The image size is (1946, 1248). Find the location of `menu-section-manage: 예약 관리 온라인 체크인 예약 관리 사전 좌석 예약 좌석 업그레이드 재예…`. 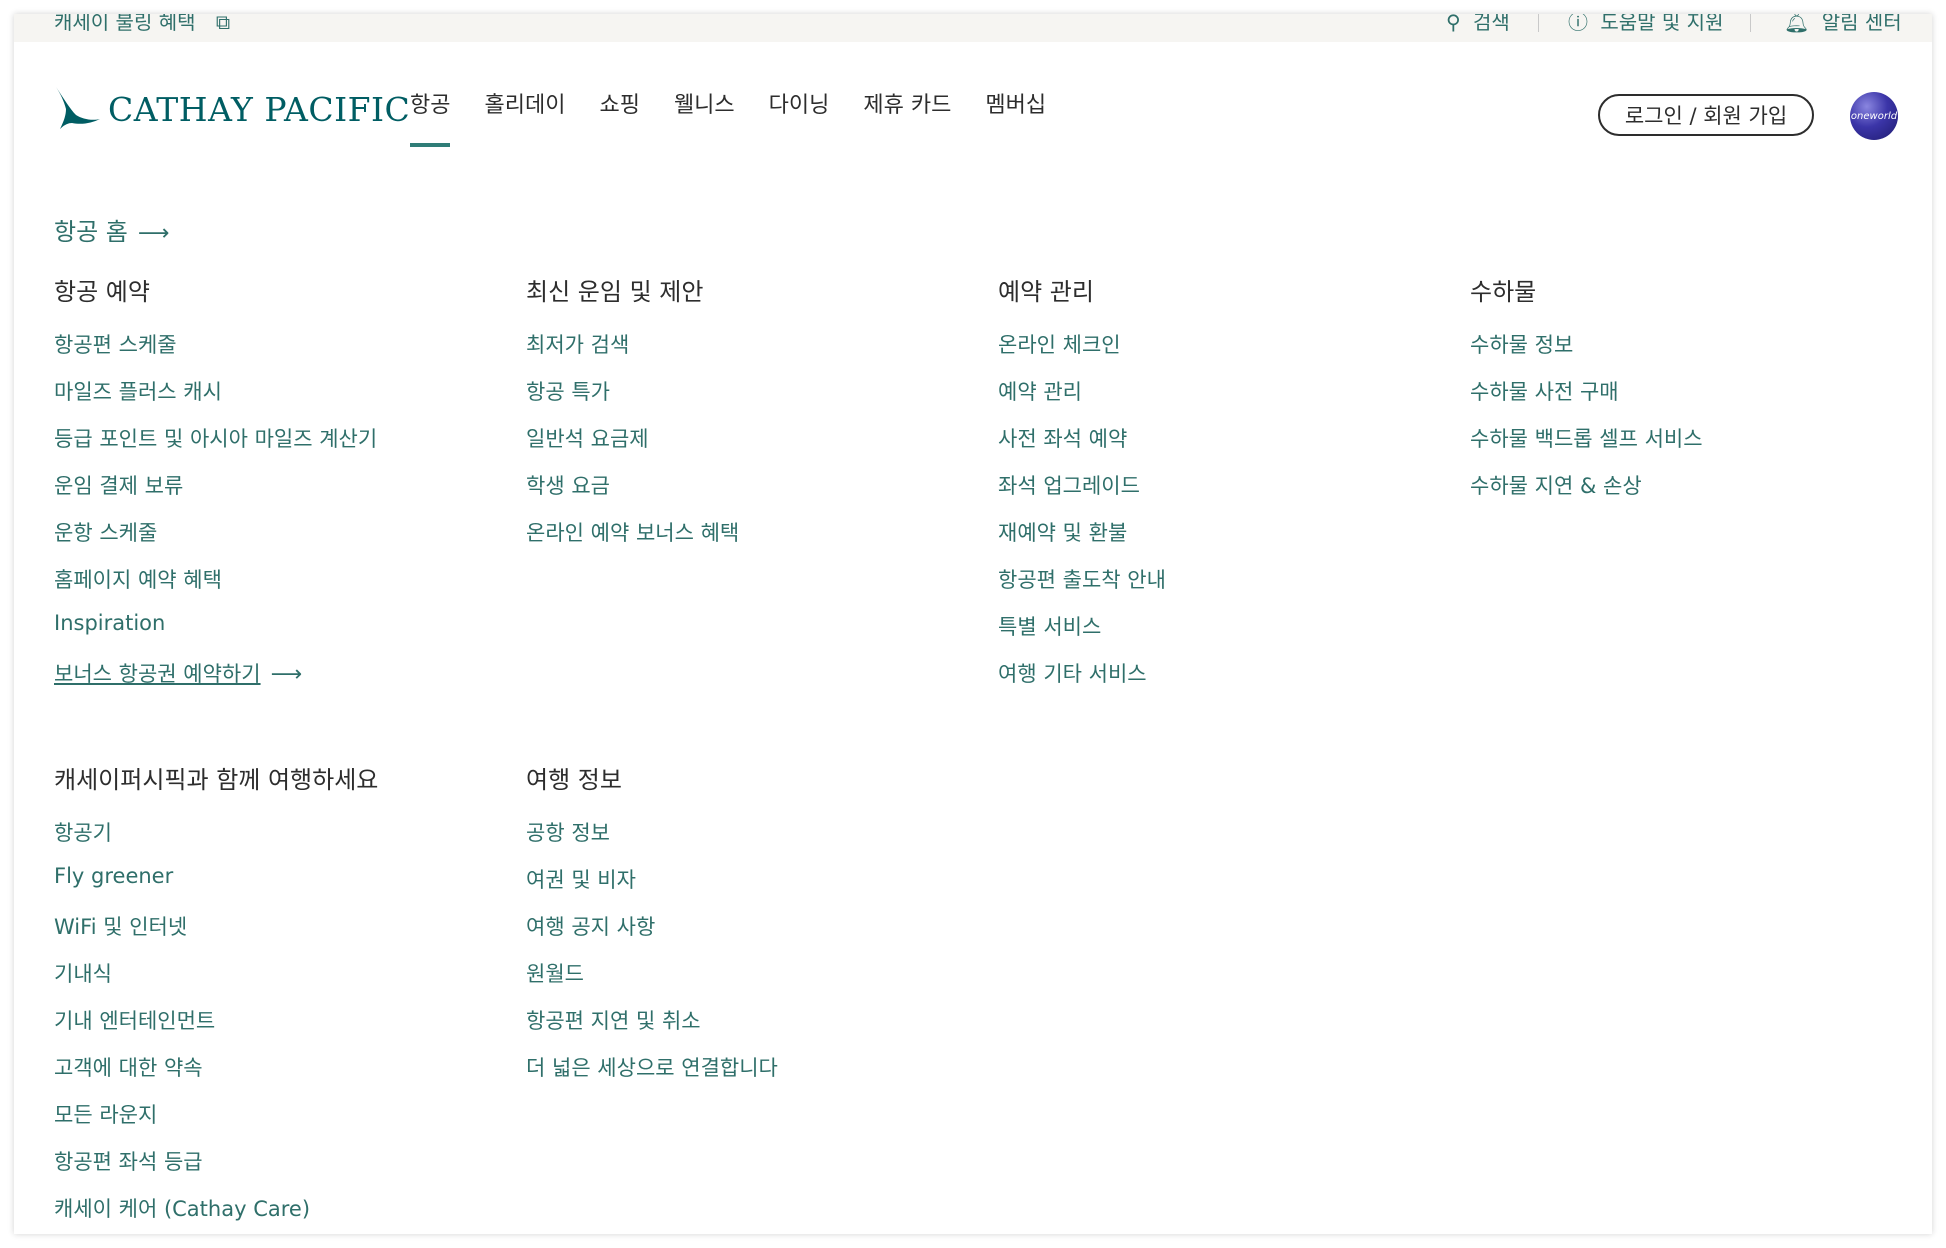

menu-section-manage: 예약 관리 온라인 체크인 예약 관리 사전 좌석 예약 좌석 업그레이드 재예… is located at coordinates (1082, 488).